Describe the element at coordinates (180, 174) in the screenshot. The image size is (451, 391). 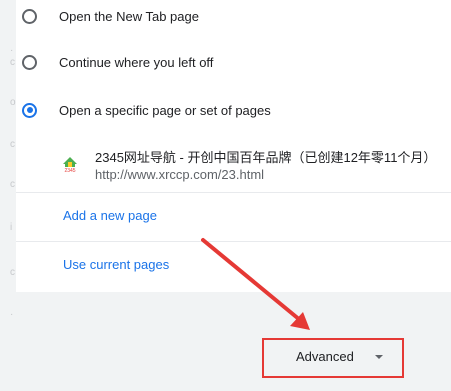
I see `startup-page-url: http://www.xrccp.com/23.html` at that location.